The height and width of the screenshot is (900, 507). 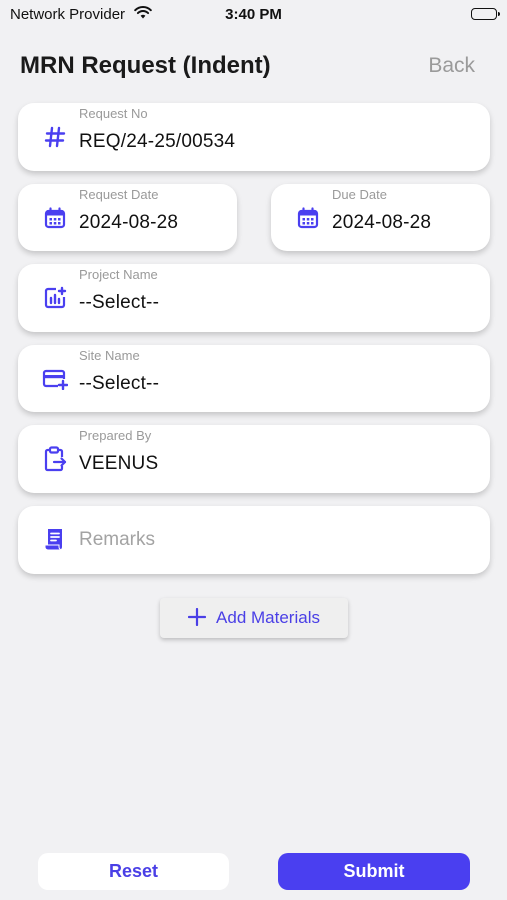 I want to click on request-no-field: Request No REQ/24-25/00534, so click(x=254, y=137).